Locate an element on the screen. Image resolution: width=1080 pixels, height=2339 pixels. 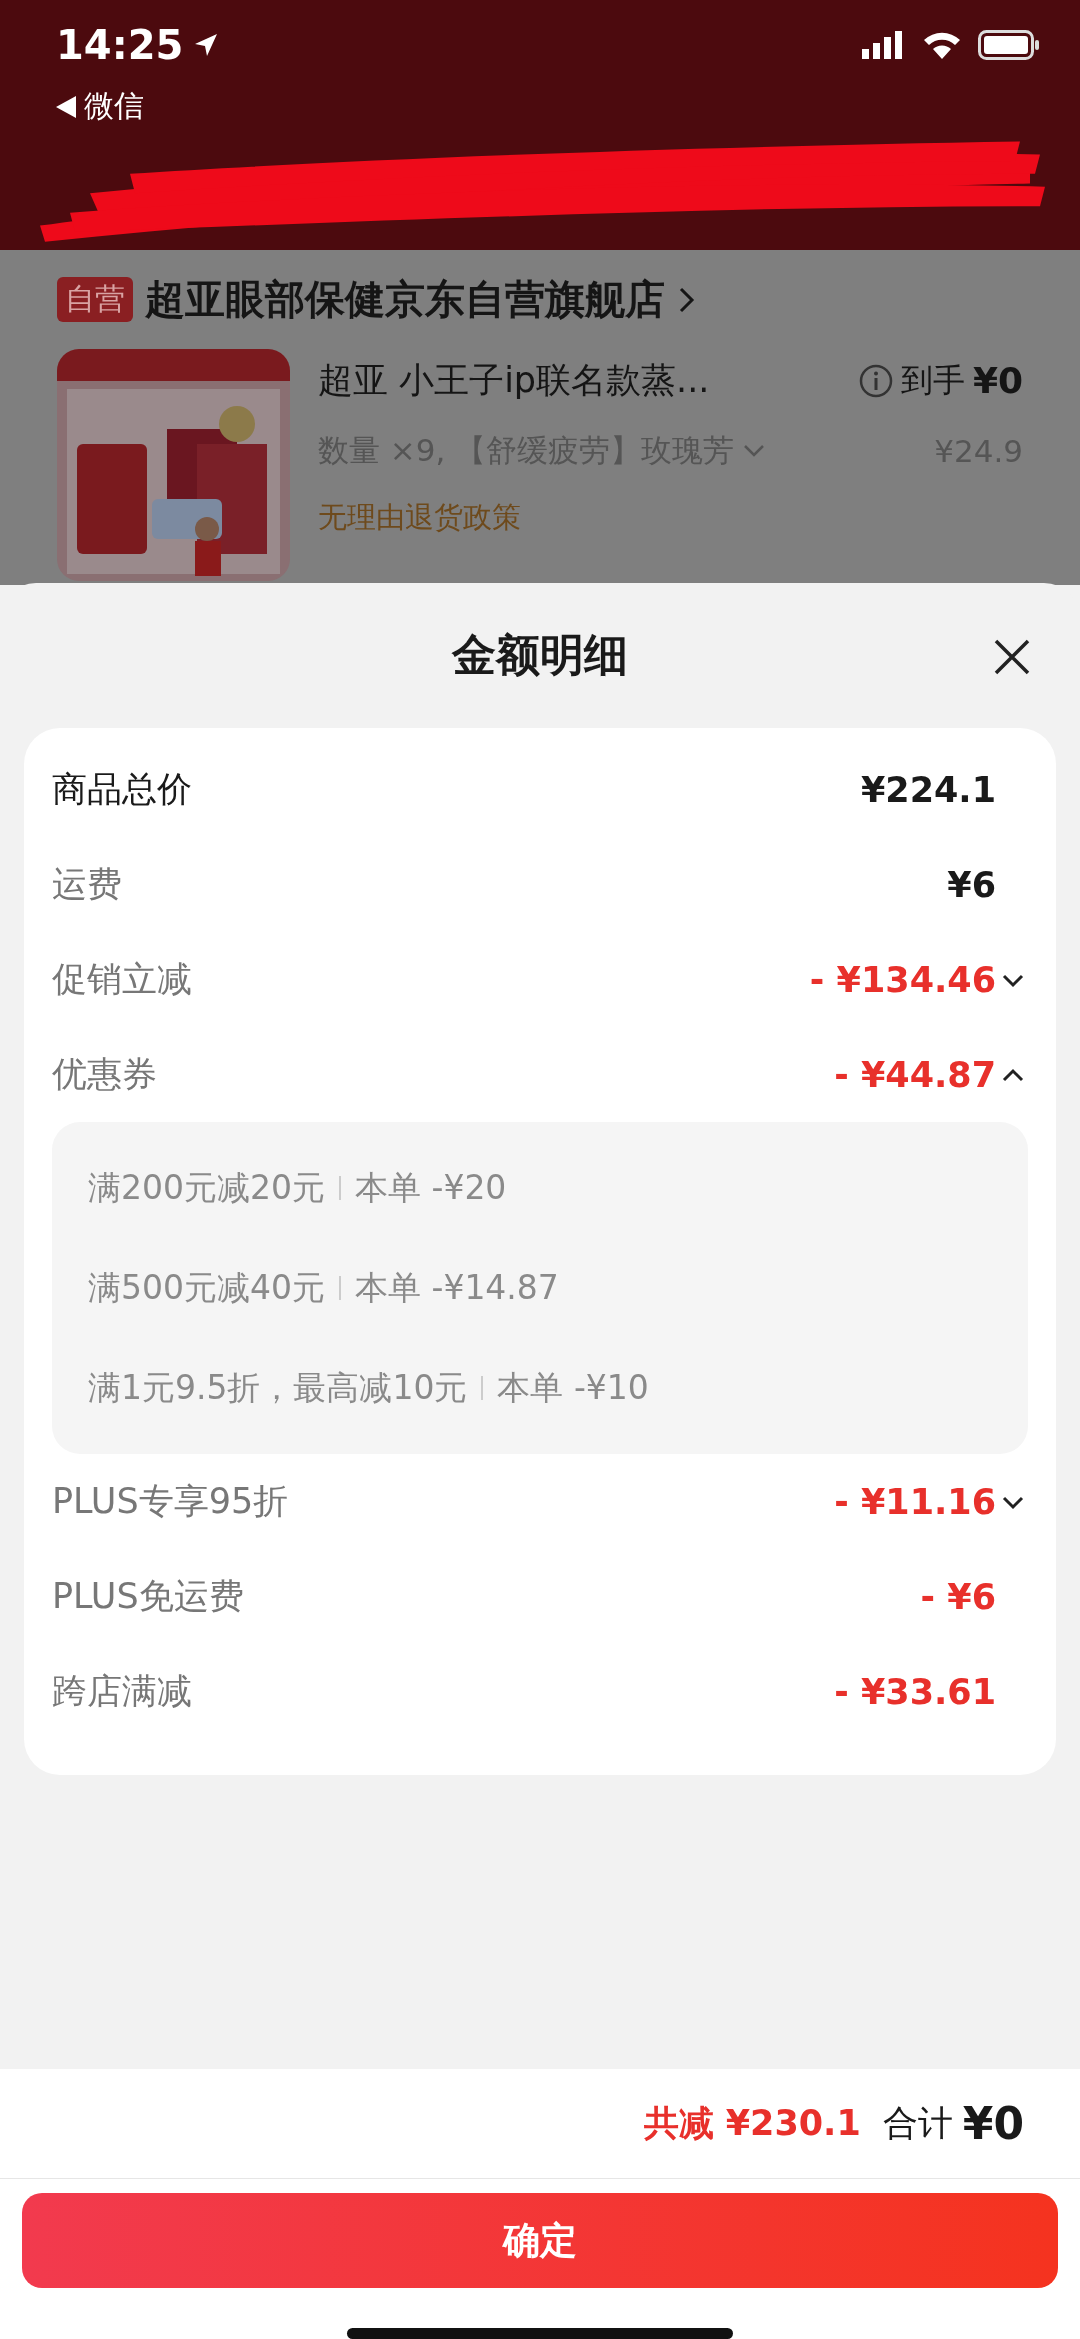
location-arrow-icon is located at coordinates (206, 45).